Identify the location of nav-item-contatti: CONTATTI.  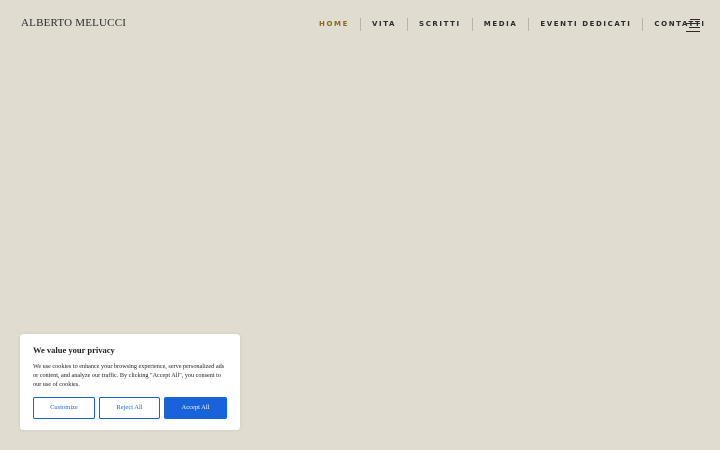
(679, 24).